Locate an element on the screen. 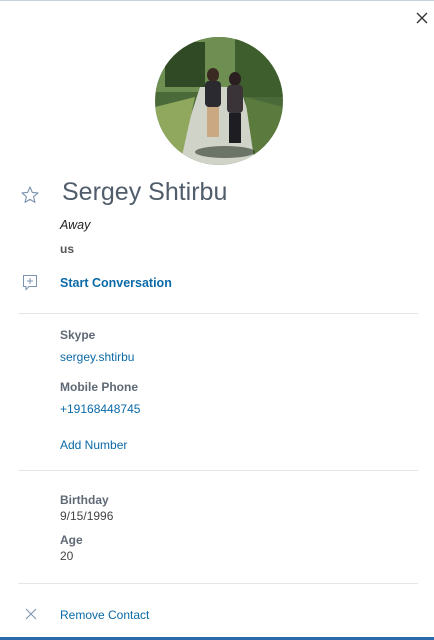  mobile-phone-label: Mobile Phone is located at coordinates (99, 387).